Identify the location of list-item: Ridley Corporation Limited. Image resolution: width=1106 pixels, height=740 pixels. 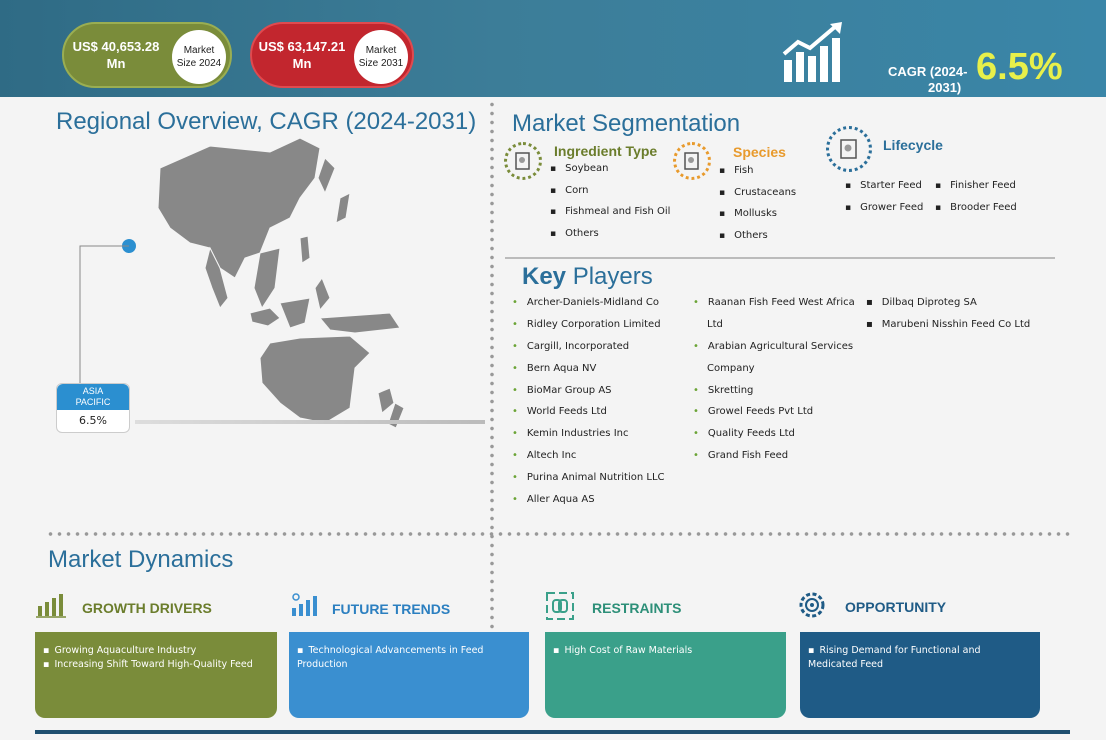
(588, 330).